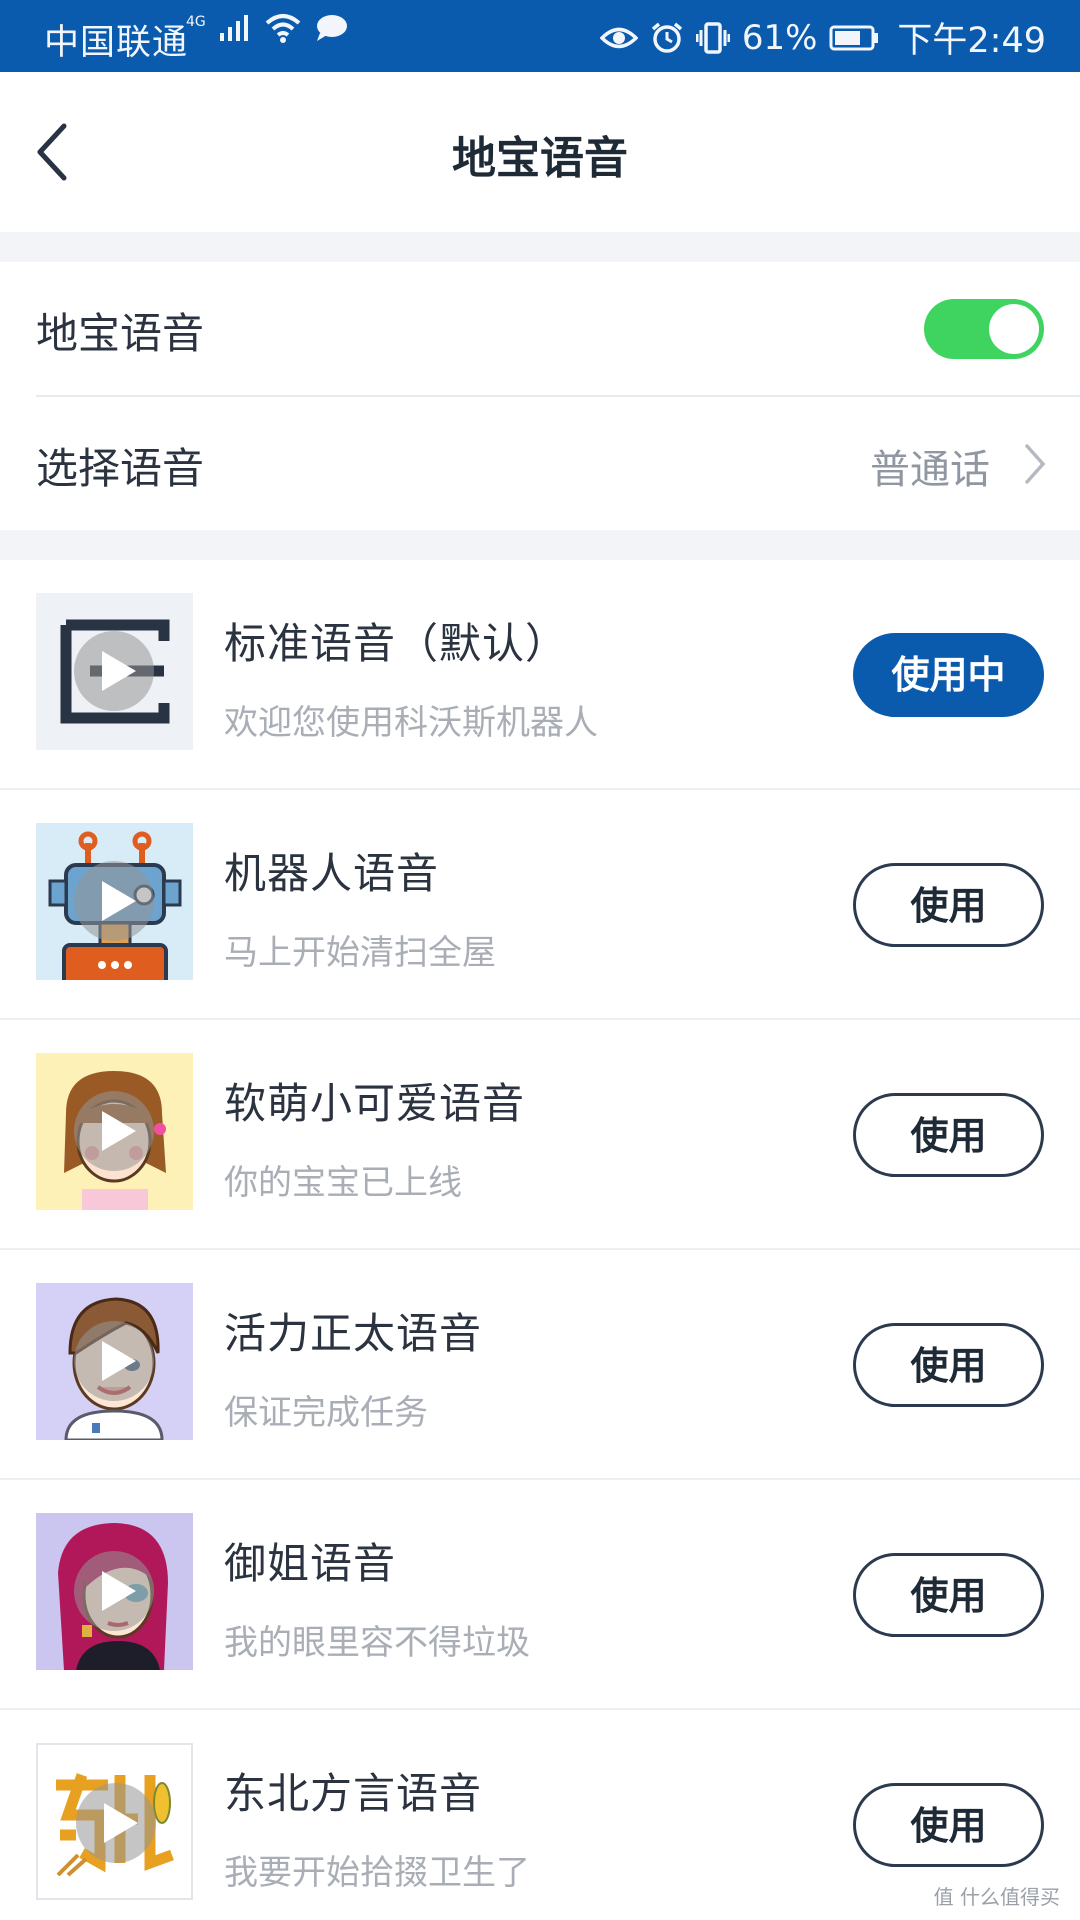  Describe the element at coordinates (712, 37) in the screenshot. I see `vibrate-icon` at that location.